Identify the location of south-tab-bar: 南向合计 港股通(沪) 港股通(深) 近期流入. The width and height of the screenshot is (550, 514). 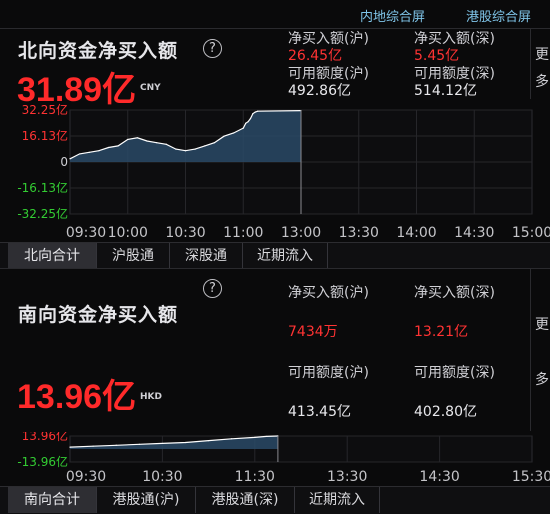
(275, 500).